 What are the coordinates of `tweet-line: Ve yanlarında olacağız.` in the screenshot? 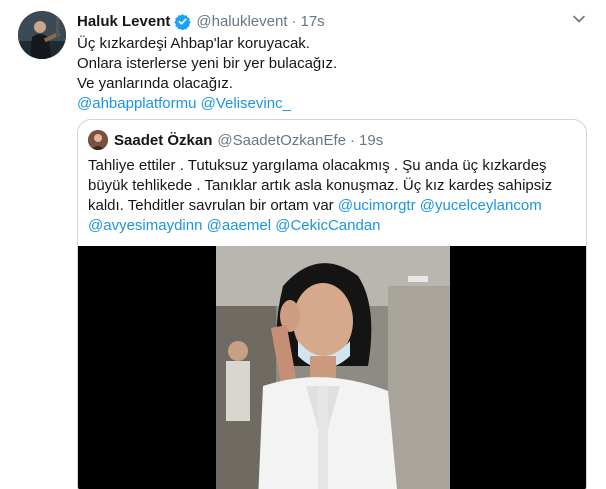 It's located at (155, 83).